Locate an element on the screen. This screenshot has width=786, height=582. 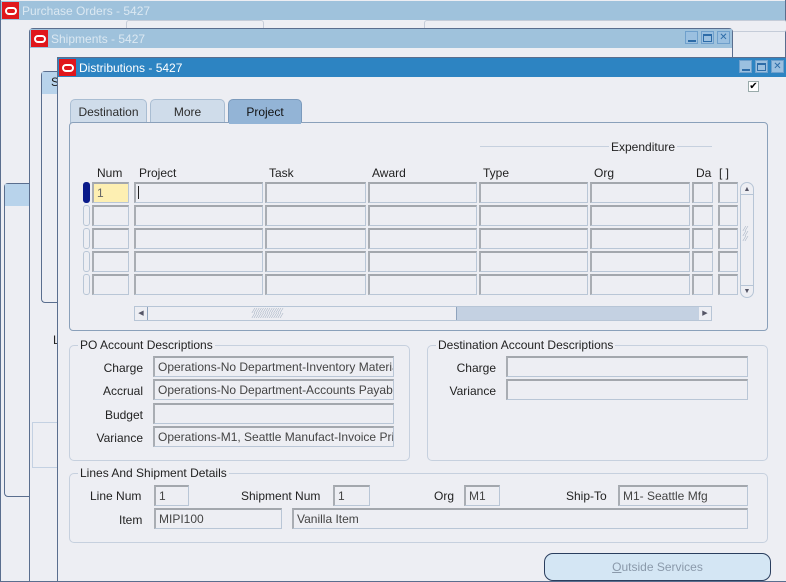
dest-charge-field is located at coordinates (627, 366).